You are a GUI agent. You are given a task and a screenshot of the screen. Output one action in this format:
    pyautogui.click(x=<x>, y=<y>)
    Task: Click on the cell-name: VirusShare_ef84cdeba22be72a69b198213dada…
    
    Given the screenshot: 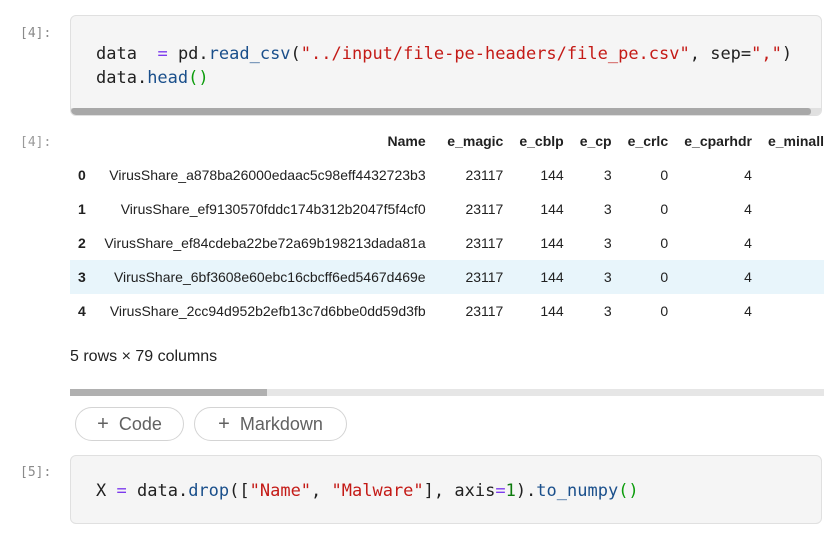 What is the action you would take?
    pyautogui.click(x=265, y=243)
    